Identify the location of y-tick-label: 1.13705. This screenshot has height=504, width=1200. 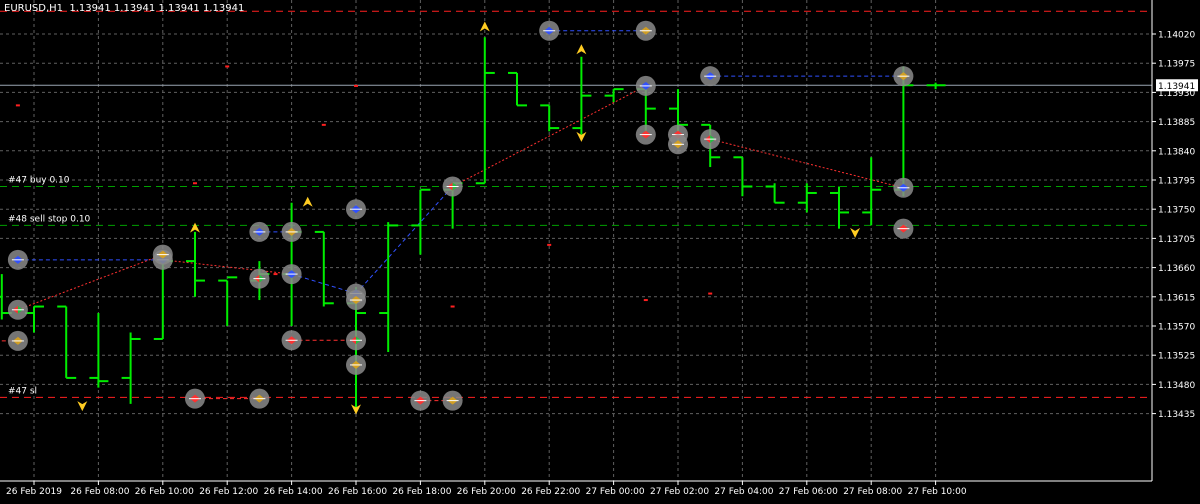
(1176, 240).